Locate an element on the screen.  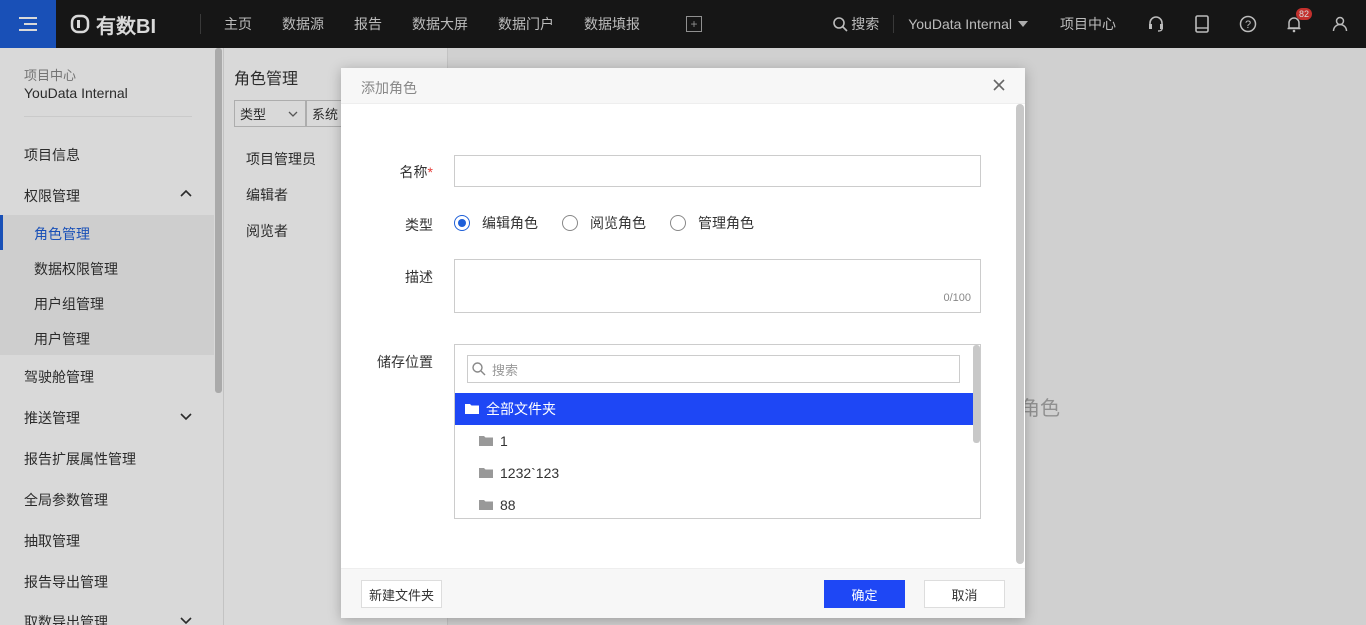
tree-node: 88 is located at coordinates (714, 503).